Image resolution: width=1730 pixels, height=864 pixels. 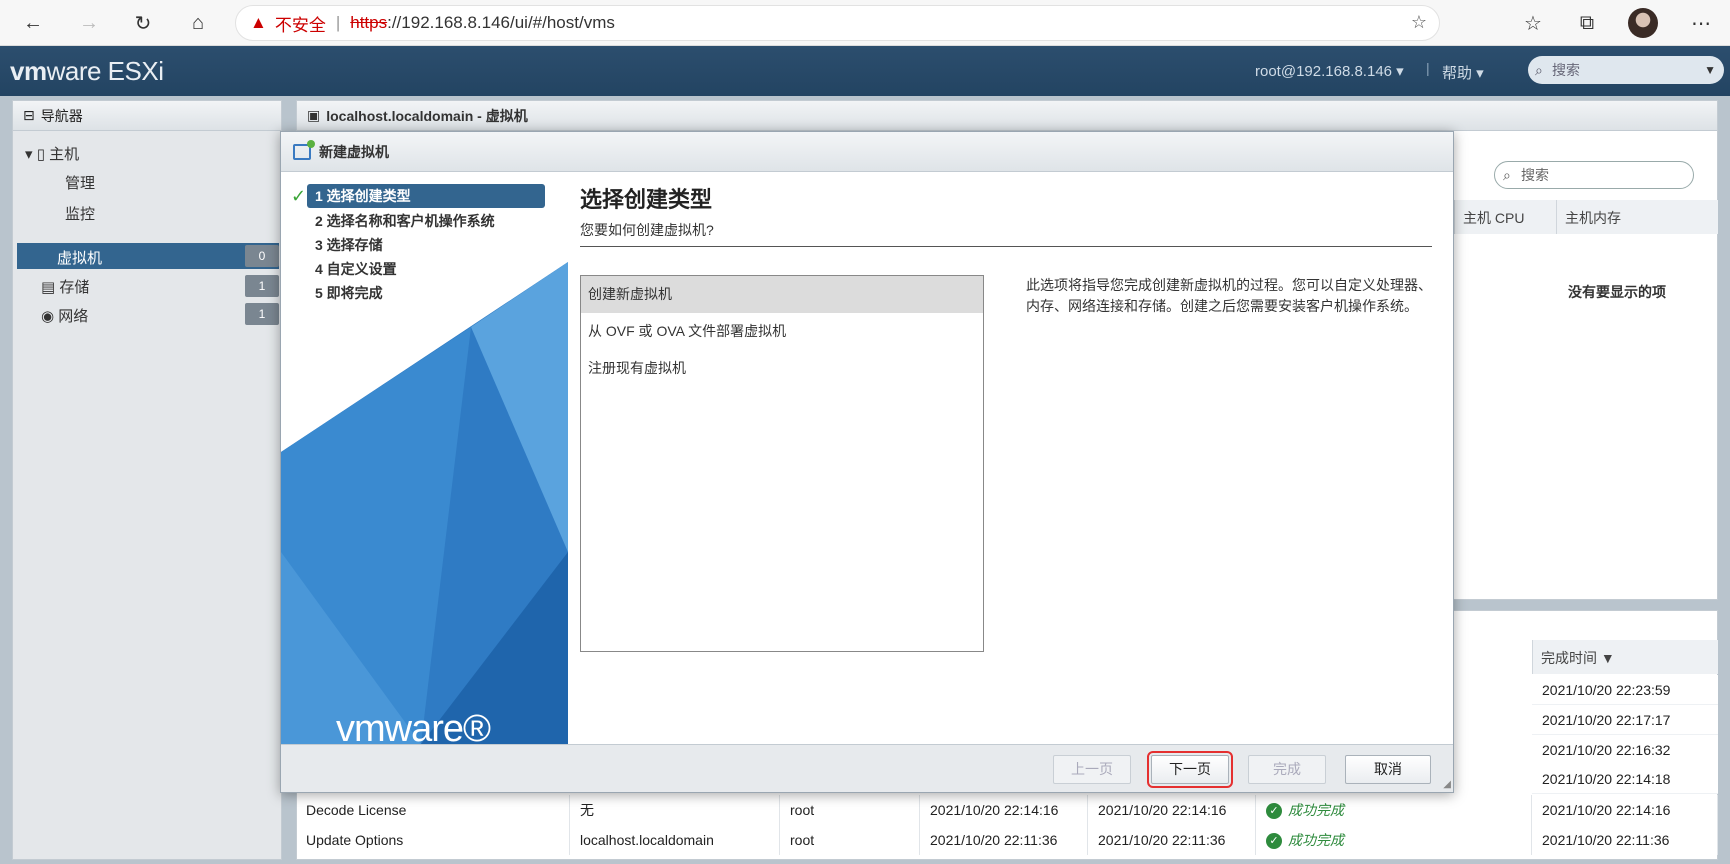 What do you see at coordinates (1533, 23) in the screenshot?
I see `favorites-icon: ☆` at bounding box center [1533, 23].